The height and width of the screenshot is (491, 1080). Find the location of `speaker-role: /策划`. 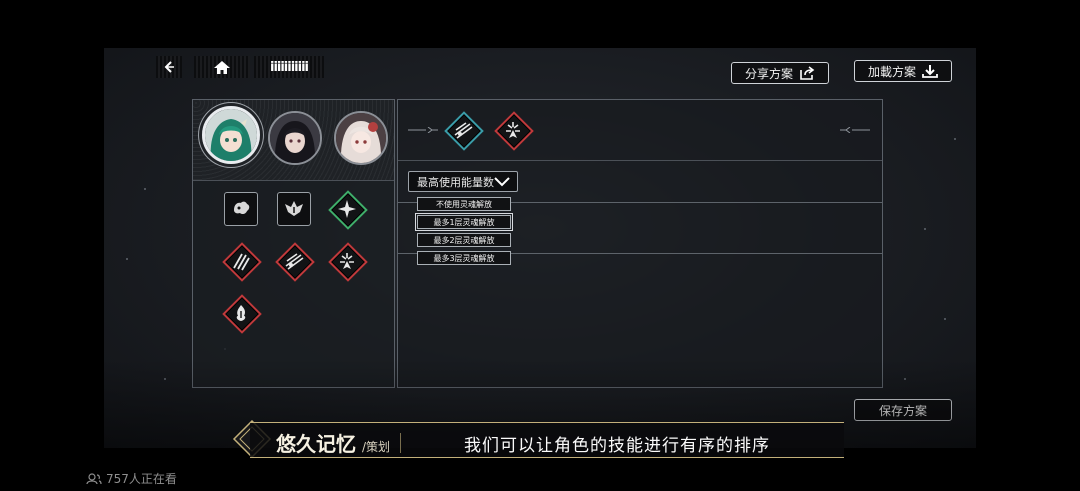

speaker-role: /策划 is located at coordinates (376, 447).